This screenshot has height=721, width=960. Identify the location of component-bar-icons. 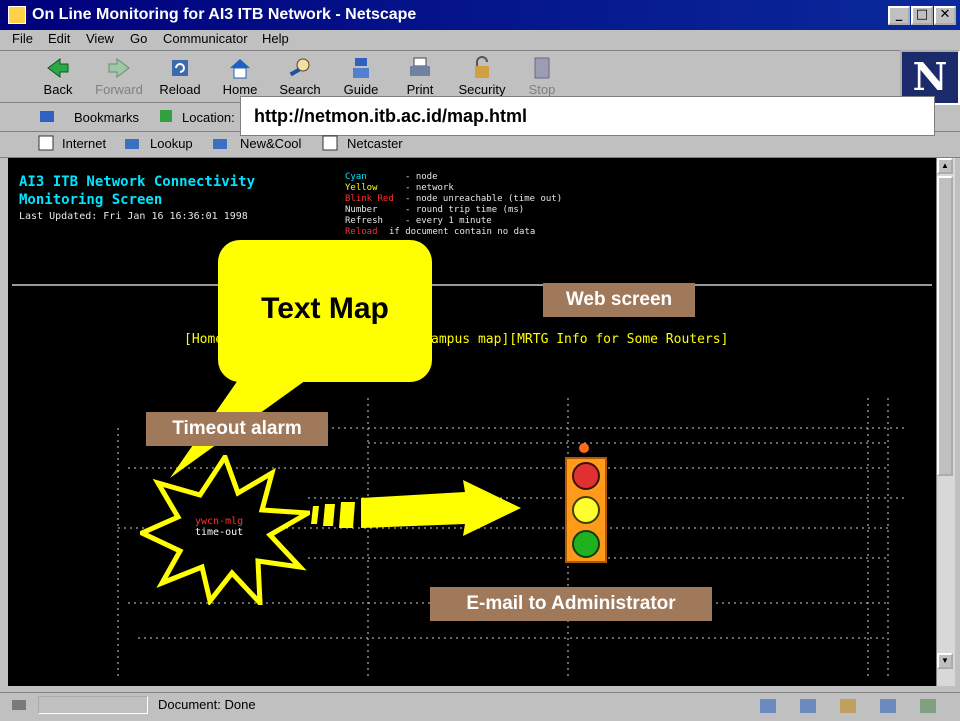
(855, 706).